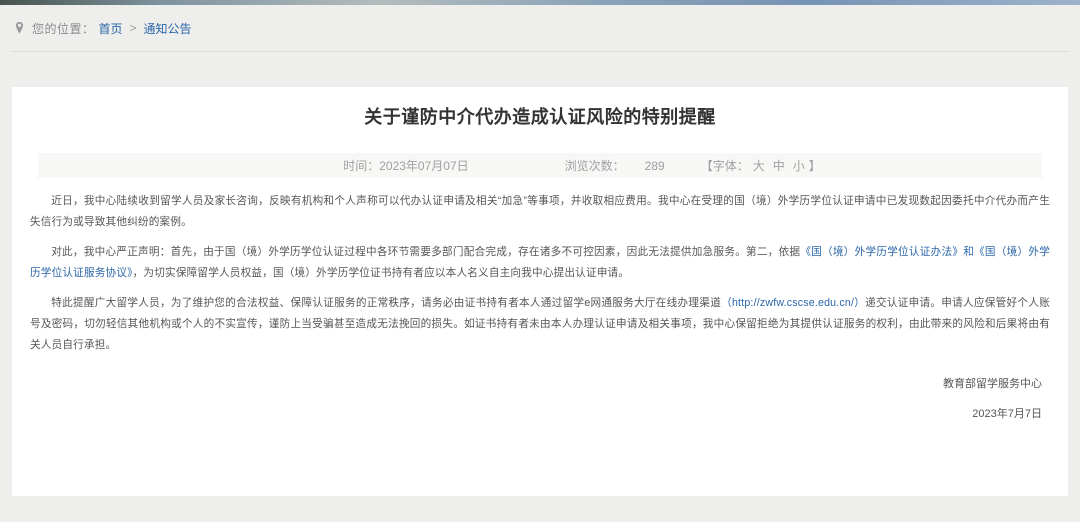 The height and width of the screenshot is (522, 1080). I want to click on signature-date: 2023年7月7日, so click(1007, 414).